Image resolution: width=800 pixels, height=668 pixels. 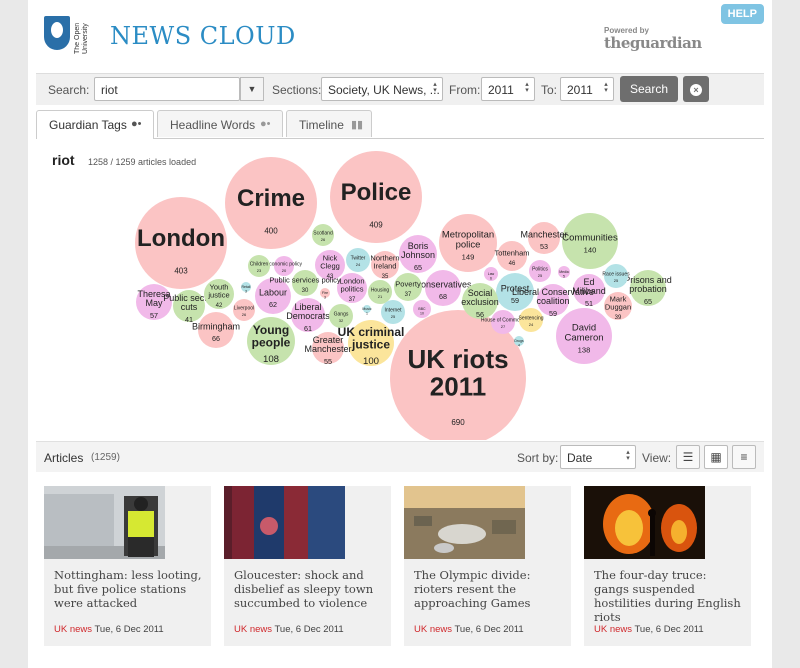 I want to click on tab-timeline: Timeline ▮▮, so click(x=329, y=123).